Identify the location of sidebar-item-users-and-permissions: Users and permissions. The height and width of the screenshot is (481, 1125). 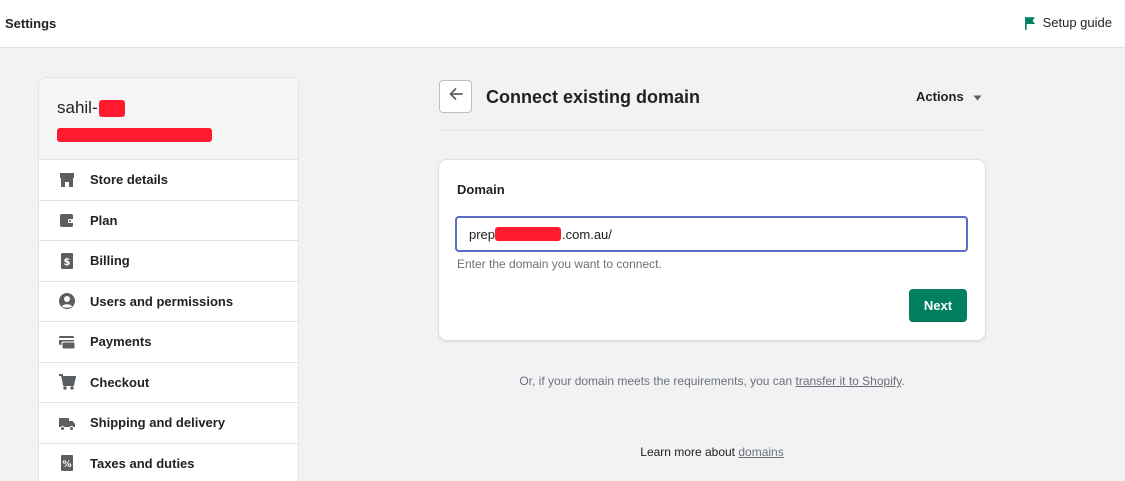
(168, 302).